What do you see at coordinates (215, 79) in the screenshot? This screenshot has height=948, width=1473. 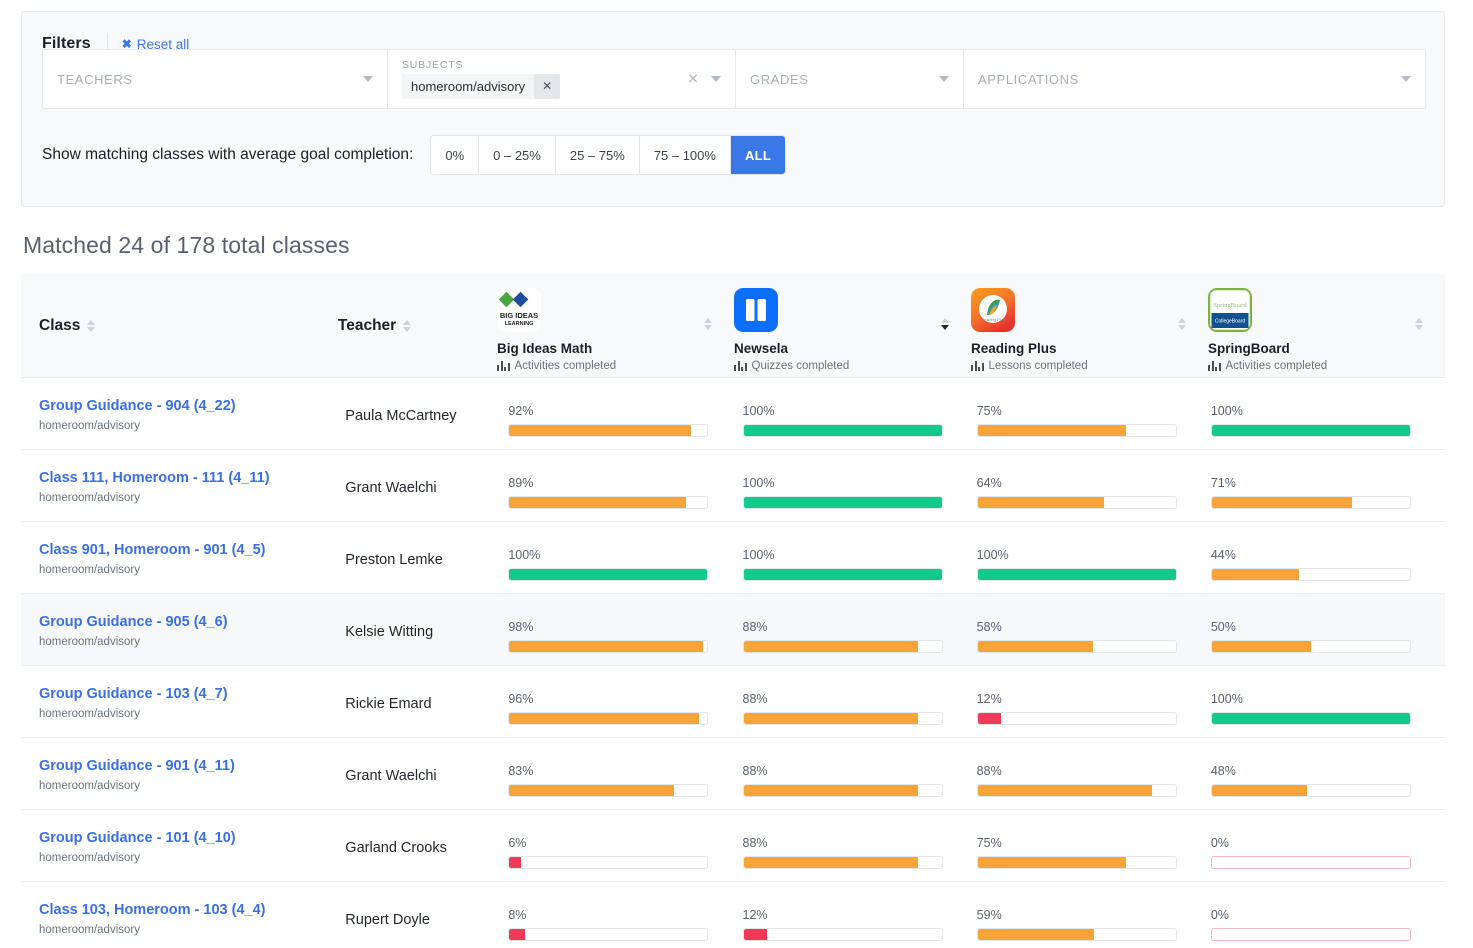 I see `teachers-filter: TEACHERS` at bounding box center [215, 79].